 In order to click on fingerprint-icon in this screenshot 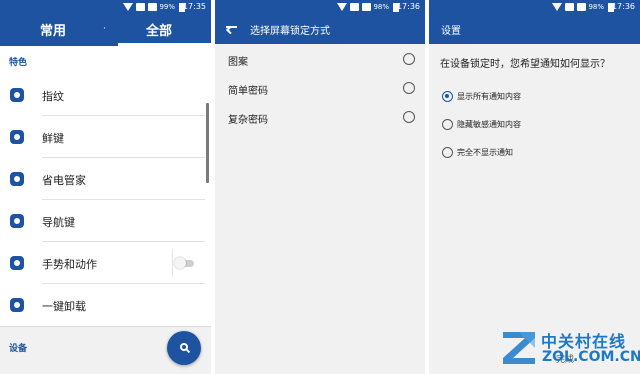, I will do `click(17, 95)`.